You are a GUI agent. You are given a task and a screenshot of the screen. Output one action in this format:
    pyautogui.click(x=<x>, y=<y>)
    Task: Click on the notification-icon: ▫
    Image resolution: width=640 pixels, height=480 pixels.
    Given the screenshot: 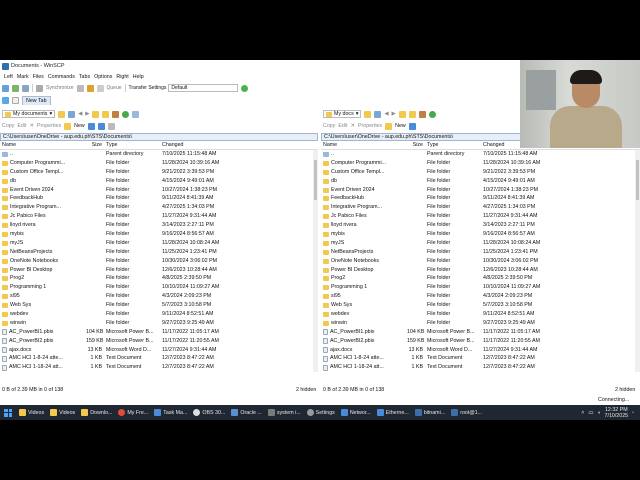 What is the action you would take?
    pyautogui.click(x=633, y=413)
    